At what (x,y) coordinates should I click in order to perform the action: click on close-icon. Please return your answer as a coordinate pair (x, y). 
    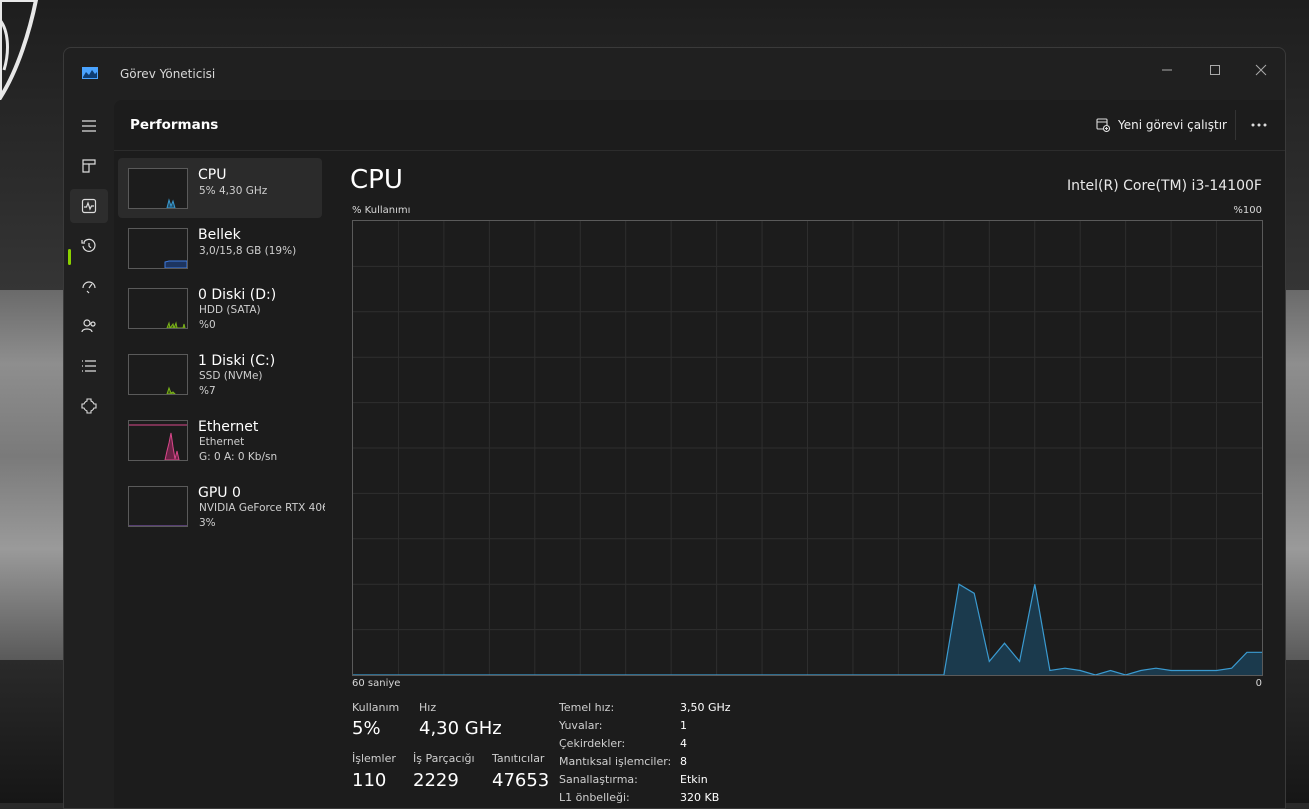
    Looking at the image, I should click on (1261, 70).